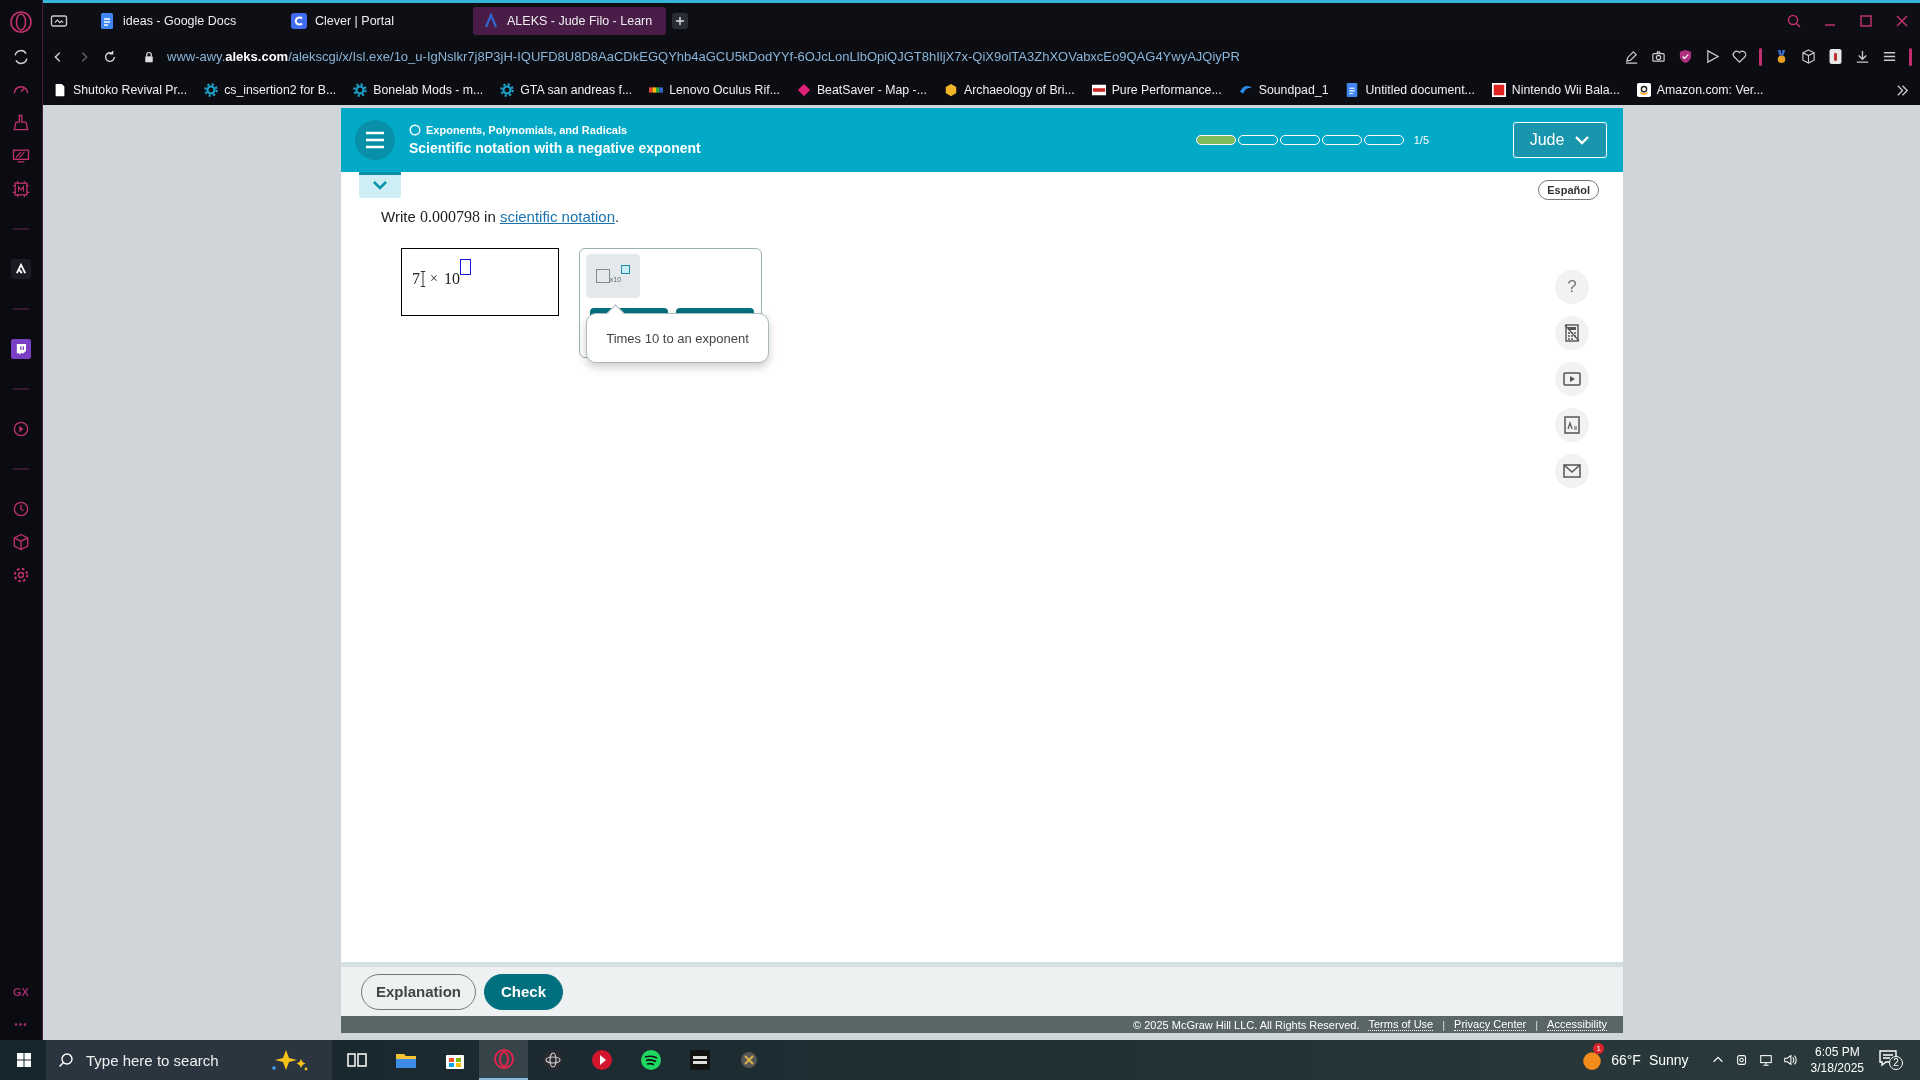 Image resolution: width=1920 pixels, height=1080 pixels. Describe the element at coordinates (1668, 1060) in the screenshot. I see `weather-condition-text: Sunny` at that location.